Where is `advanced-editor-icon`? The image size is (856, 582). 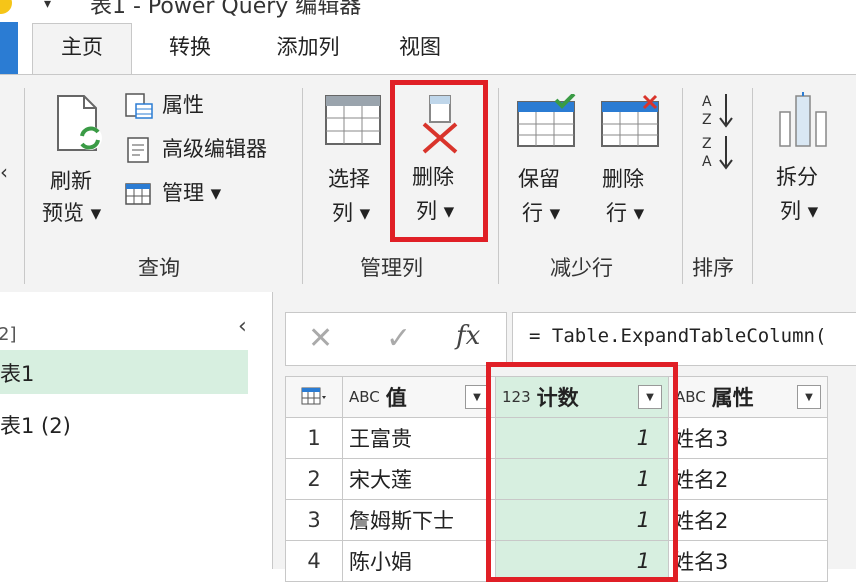 advanced-editor-icon is located at coordinates (138, 150).